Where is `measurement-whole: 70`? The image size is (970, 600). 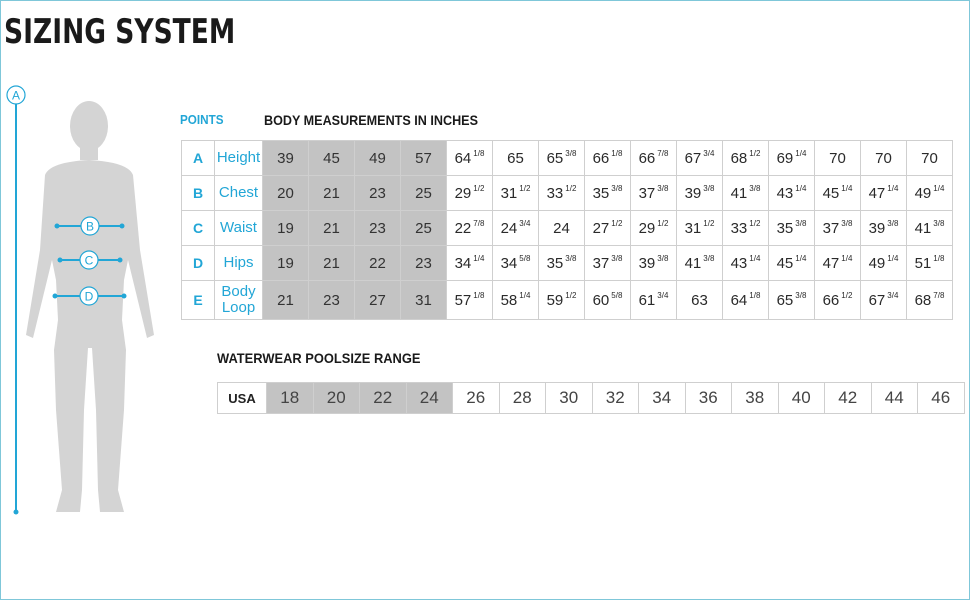
measurement-whole: 70 is located at coordinates (929, 158).